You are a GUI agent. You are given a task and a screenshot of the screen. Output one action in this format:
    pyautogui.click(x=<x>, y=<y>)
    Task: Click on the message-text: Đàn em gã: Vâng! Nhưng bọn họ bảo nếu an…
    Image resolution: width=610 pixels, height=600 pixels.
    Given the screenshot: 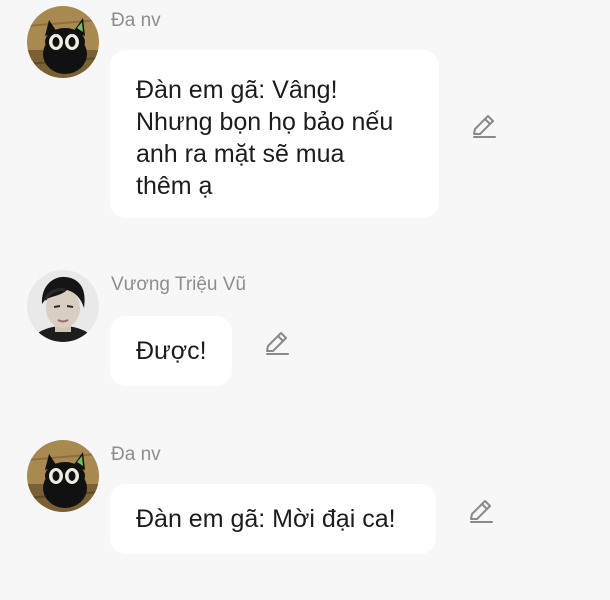 What is the action you would take?
    pyautogui.click(x=265, y=138)
    